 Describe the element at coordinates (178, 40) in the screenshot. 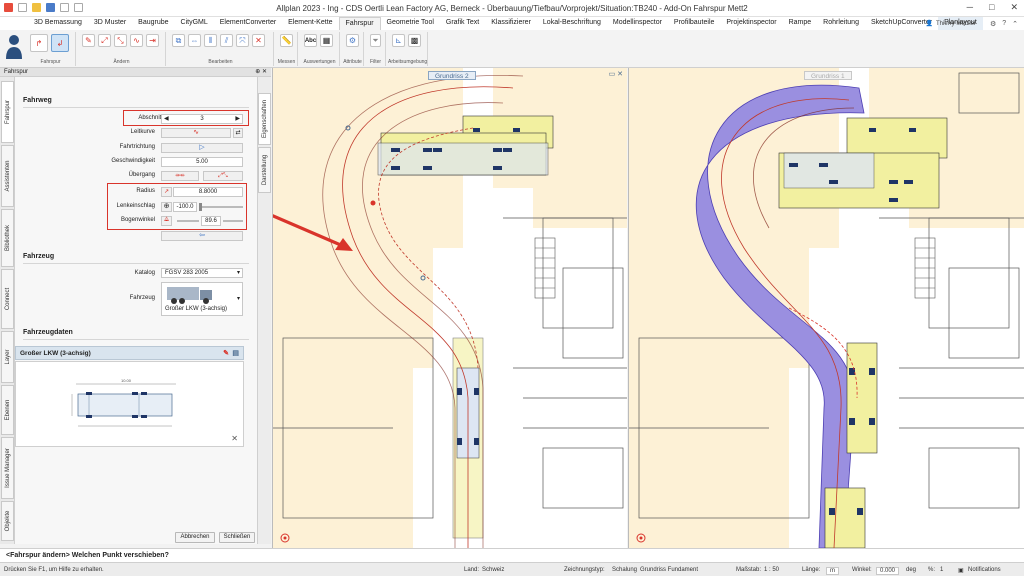

I see `copy-icon: ⧉` at that location.